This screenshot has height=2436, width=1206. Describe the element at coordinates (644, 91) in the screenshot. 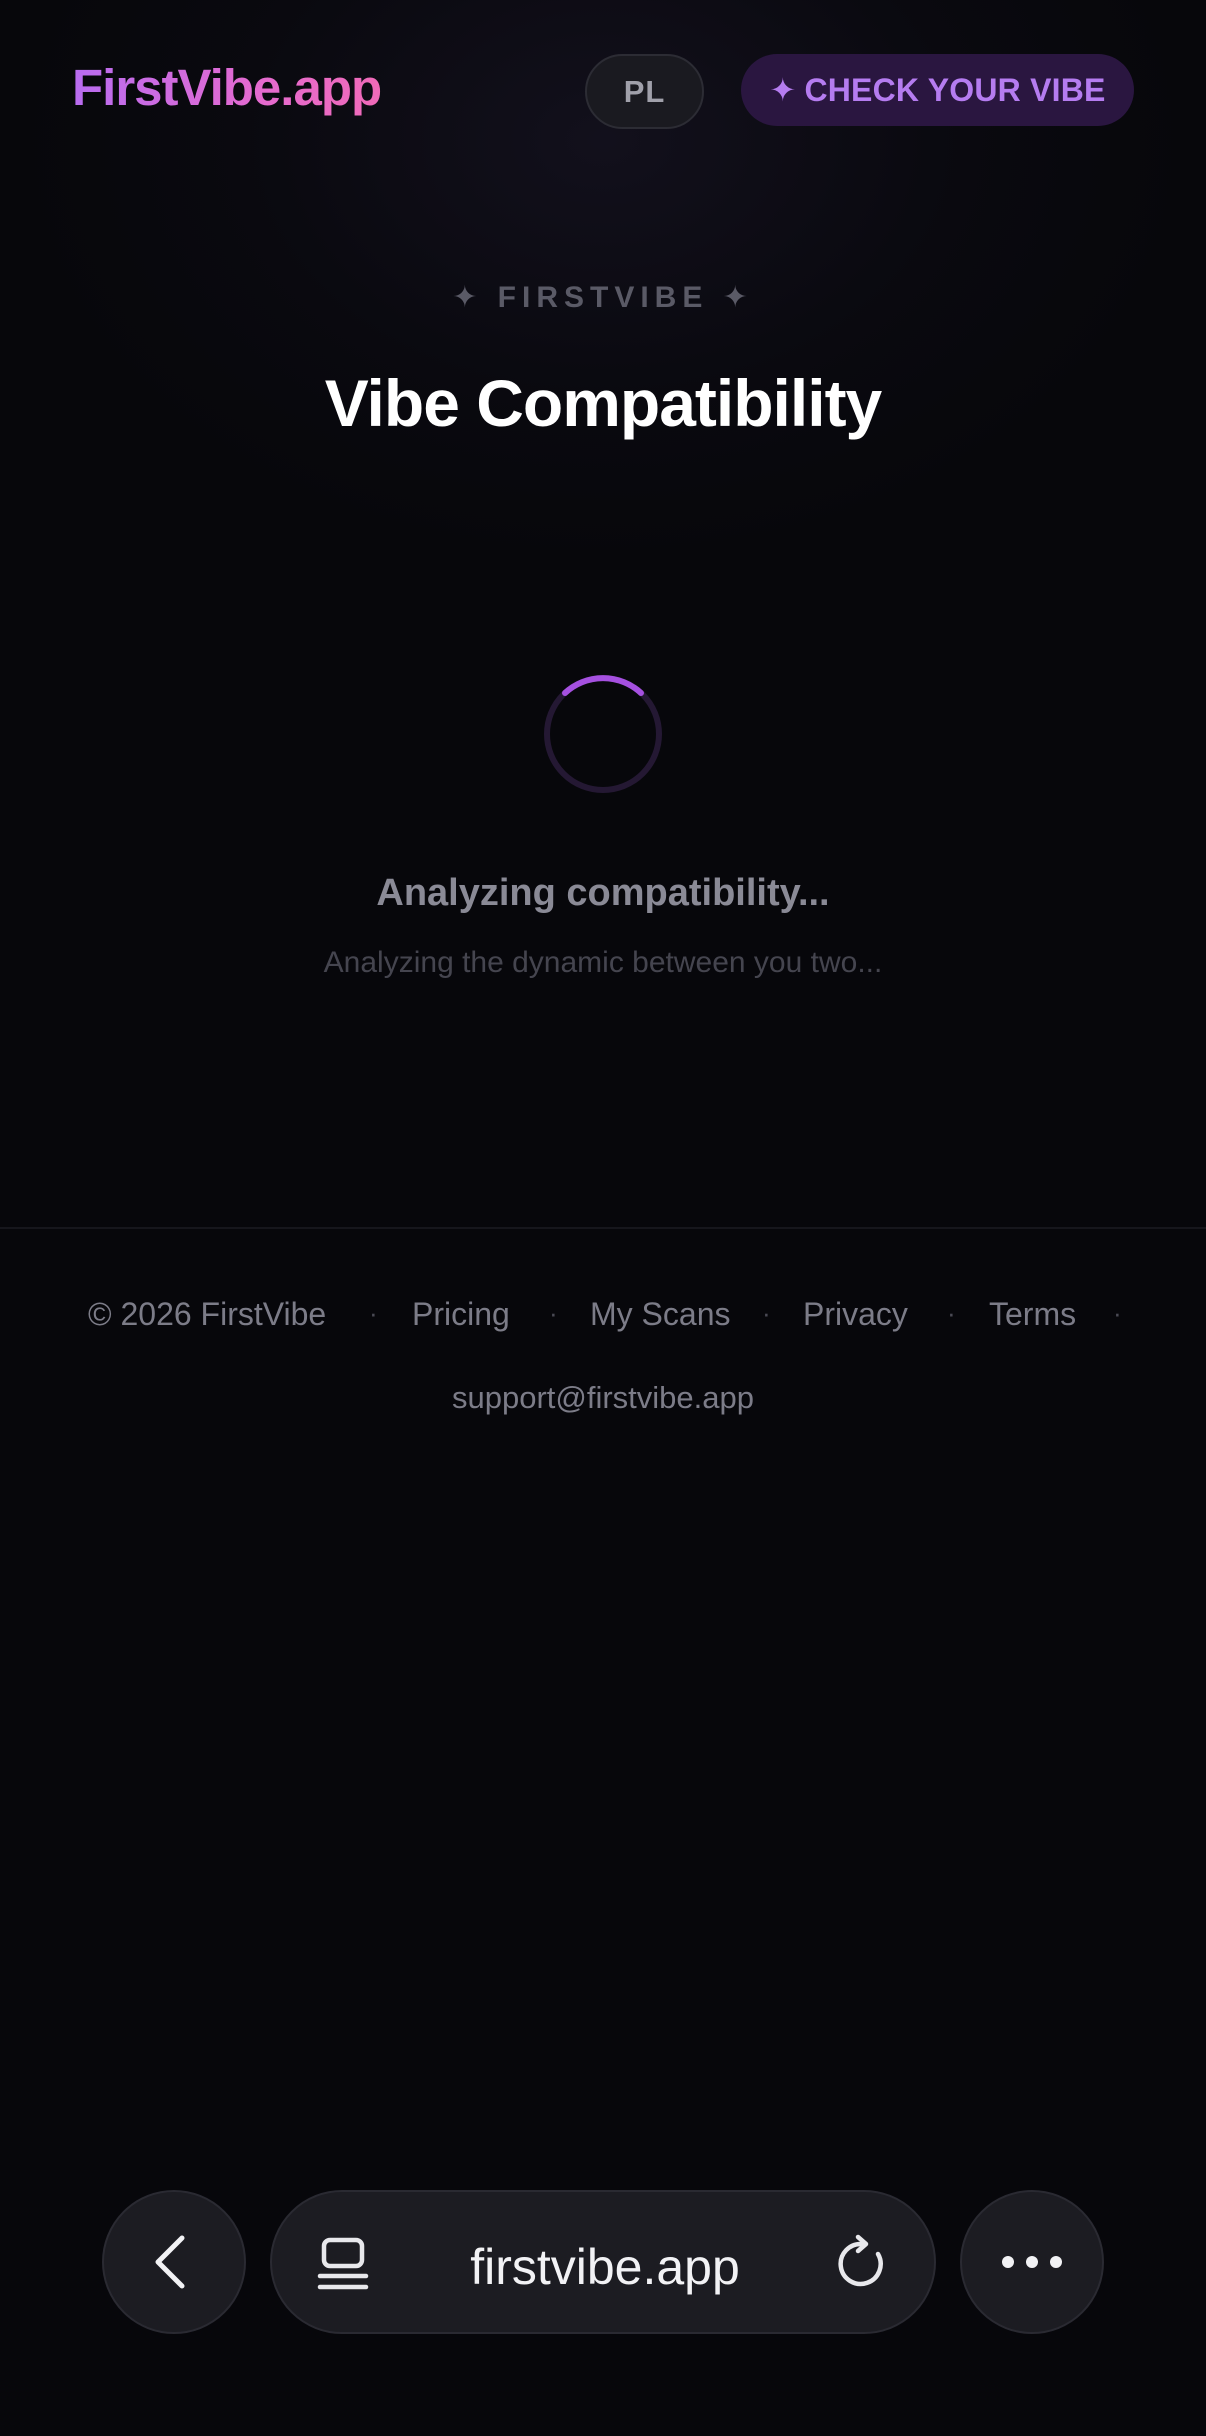

I see `language-button: PL` at that location.